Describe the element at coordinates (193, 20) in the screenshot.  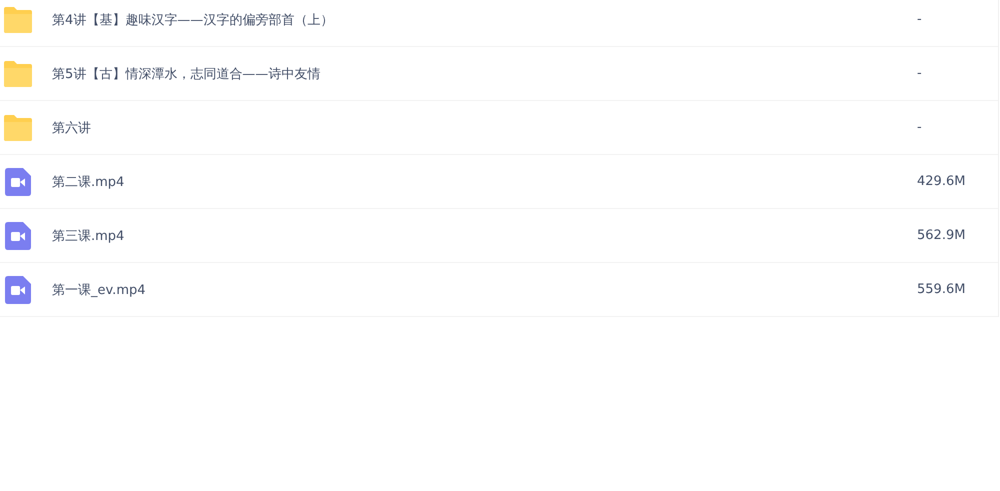
I see `file-name: 第4讲【基】趣味汉字——汉字的偏旁部首（上）` at that location.